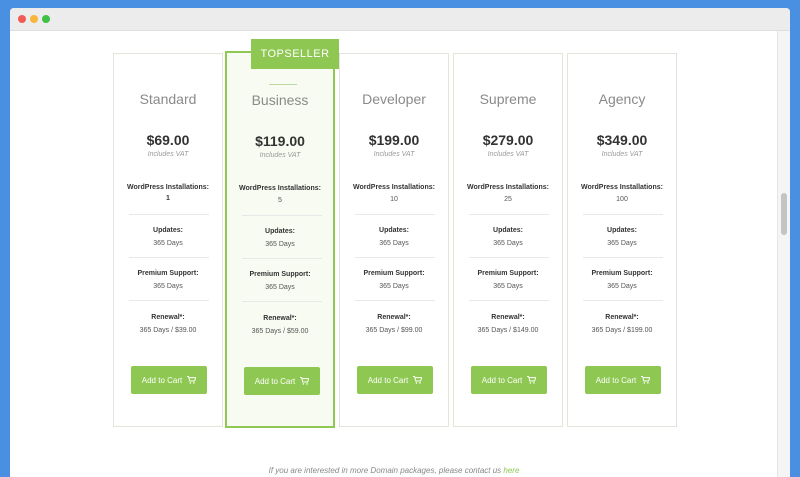  What do you see at coordinates (784, 214) in the screenshot?
I see `scrollbar-thumb` at bounding box center [784, 214].